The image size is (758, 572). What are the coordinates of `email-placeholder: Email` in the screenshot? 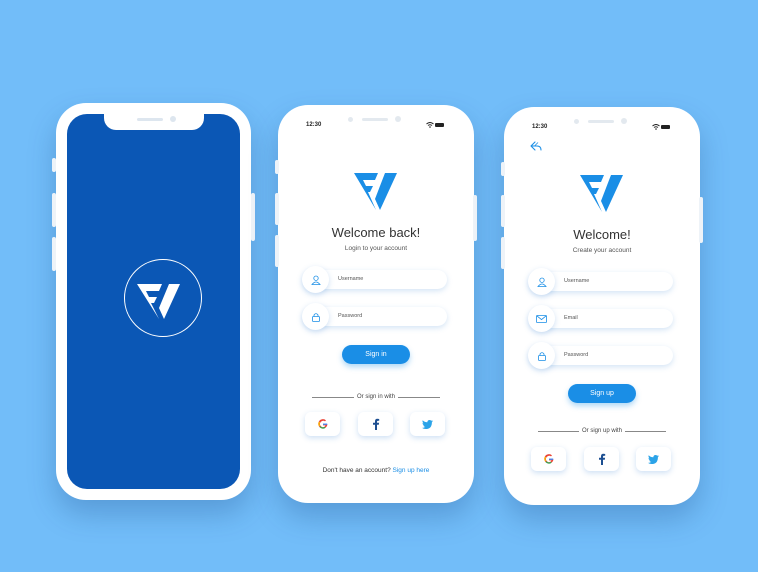 It's located at (571, 318).